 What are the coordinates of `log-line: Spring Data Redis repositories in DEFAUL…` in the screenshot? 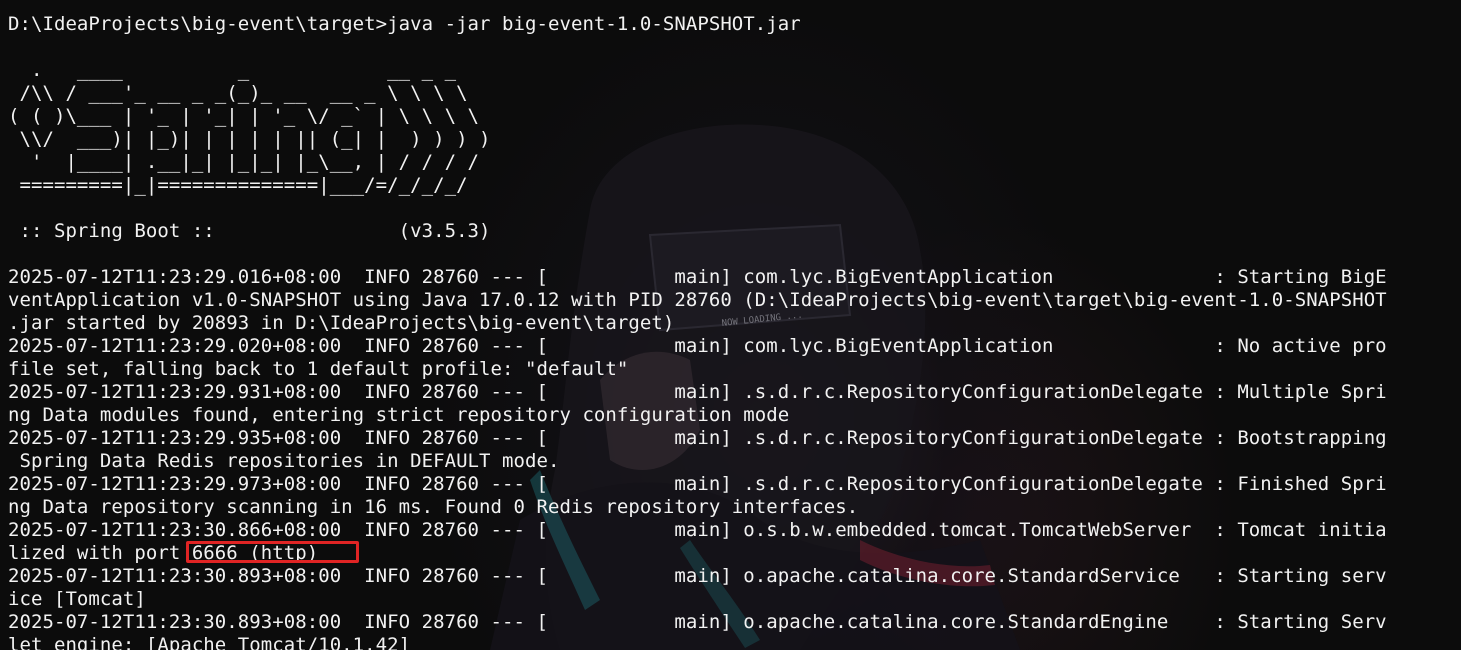 It's located at (284, 461).